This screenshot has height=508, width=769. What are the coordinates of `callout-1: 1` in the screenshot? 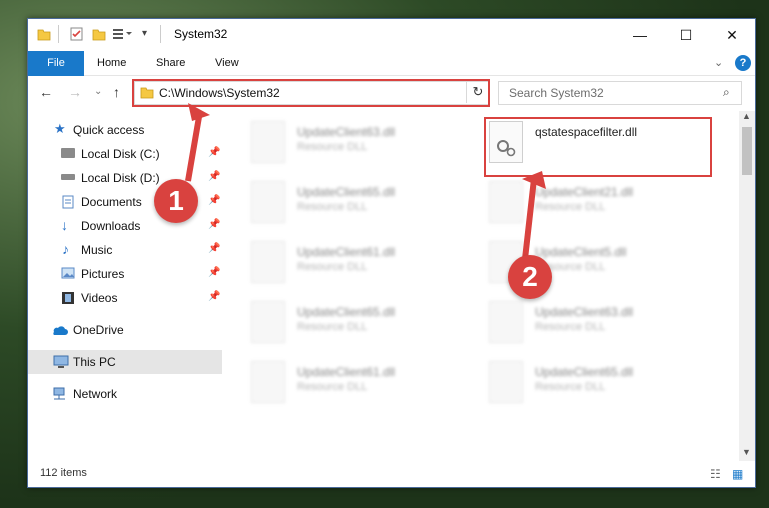 It's located at (176, 201).